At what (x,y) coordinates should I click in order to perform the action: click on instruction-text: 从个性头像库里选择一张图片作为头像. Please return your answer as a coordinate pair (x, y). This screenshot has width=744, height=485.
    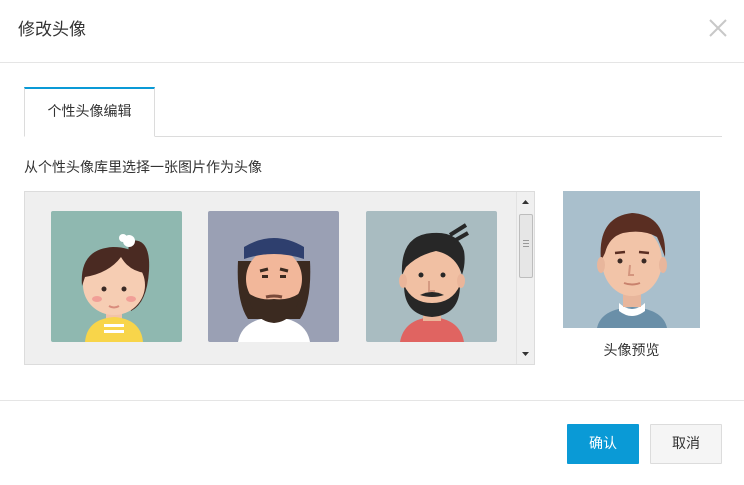
    Looking at the image, I should click on (143, 168).